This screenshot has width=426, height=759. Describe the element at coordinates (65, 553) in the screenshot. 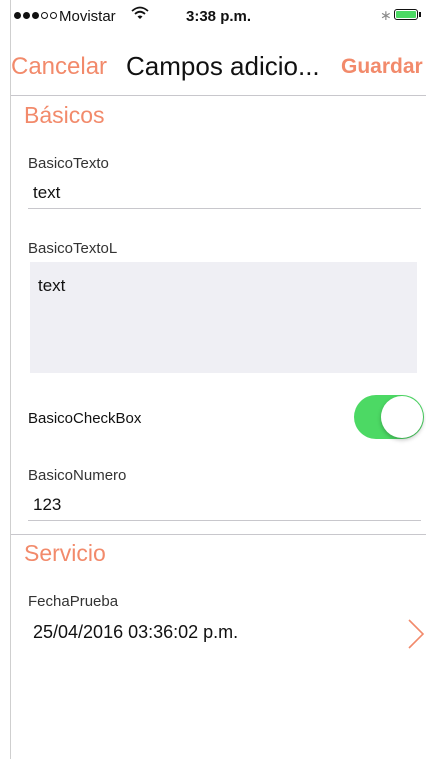

I see `section-header-servicio: Servicio` at that location.